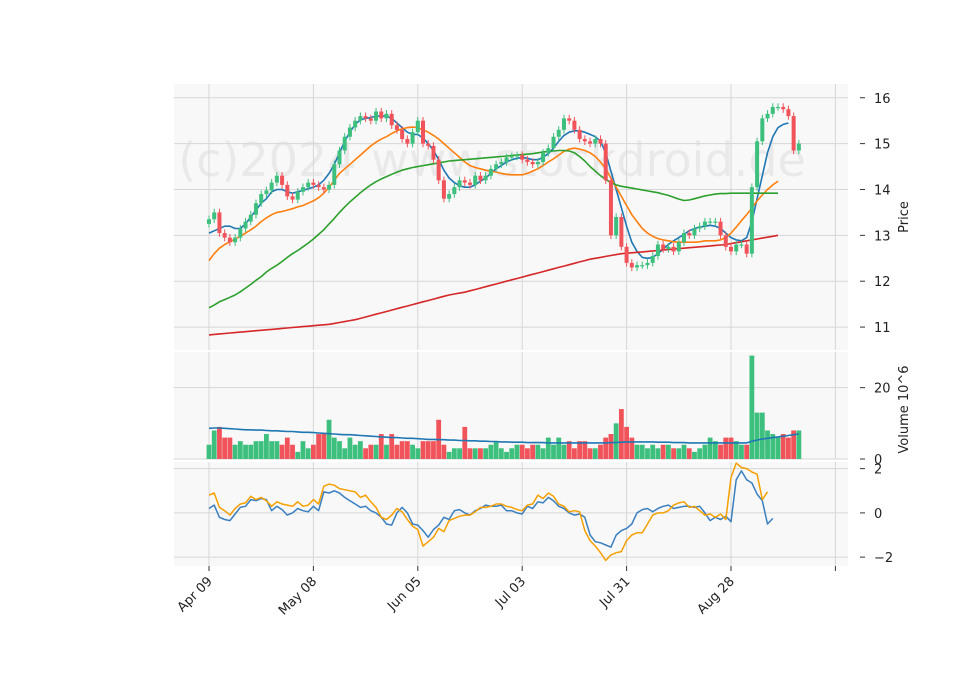  Describe the element at coordinates (882, 282) in the screenshot. I see `price-y-tick-label: 12` at that location.